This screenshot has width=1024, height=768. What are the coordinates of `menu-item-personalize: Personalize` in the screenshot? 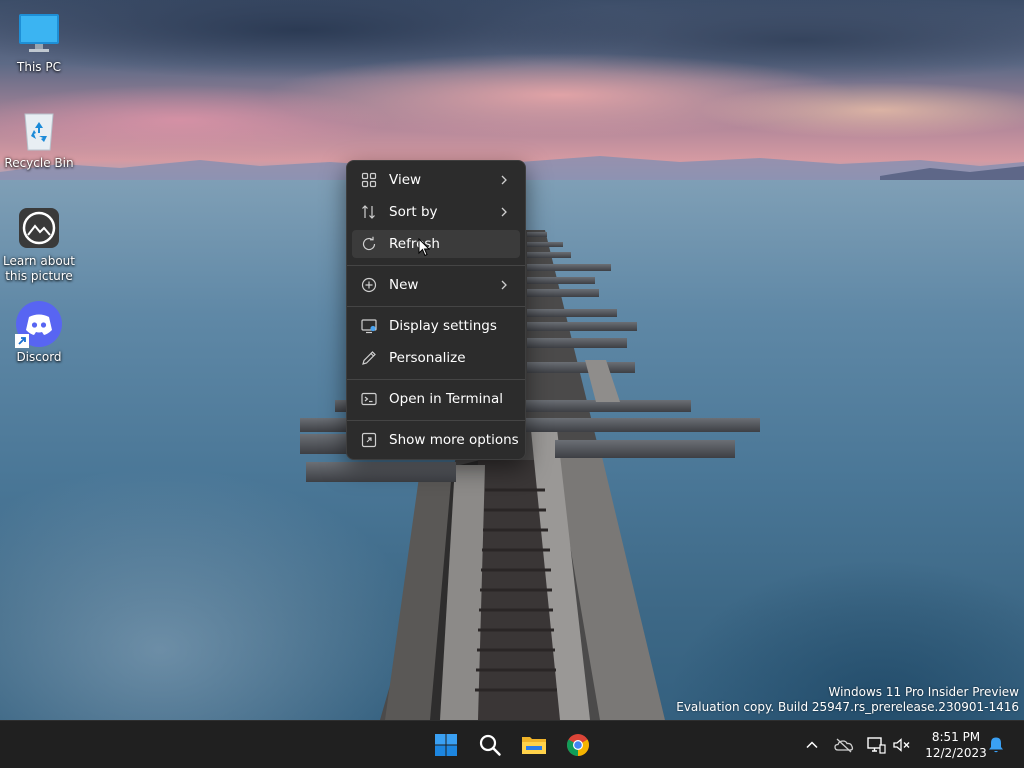 It's located at (436, 358).